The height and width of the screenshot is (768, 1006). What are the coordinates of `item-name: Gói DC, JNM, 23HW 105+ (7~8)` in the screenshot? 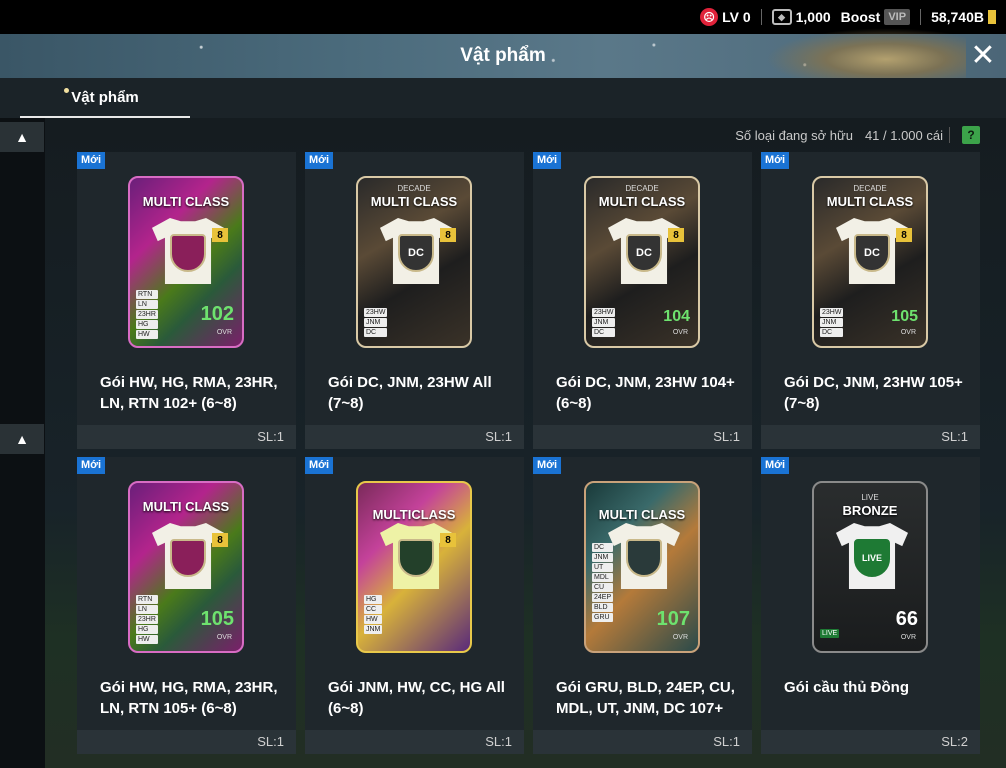 It's located at (873, 393).